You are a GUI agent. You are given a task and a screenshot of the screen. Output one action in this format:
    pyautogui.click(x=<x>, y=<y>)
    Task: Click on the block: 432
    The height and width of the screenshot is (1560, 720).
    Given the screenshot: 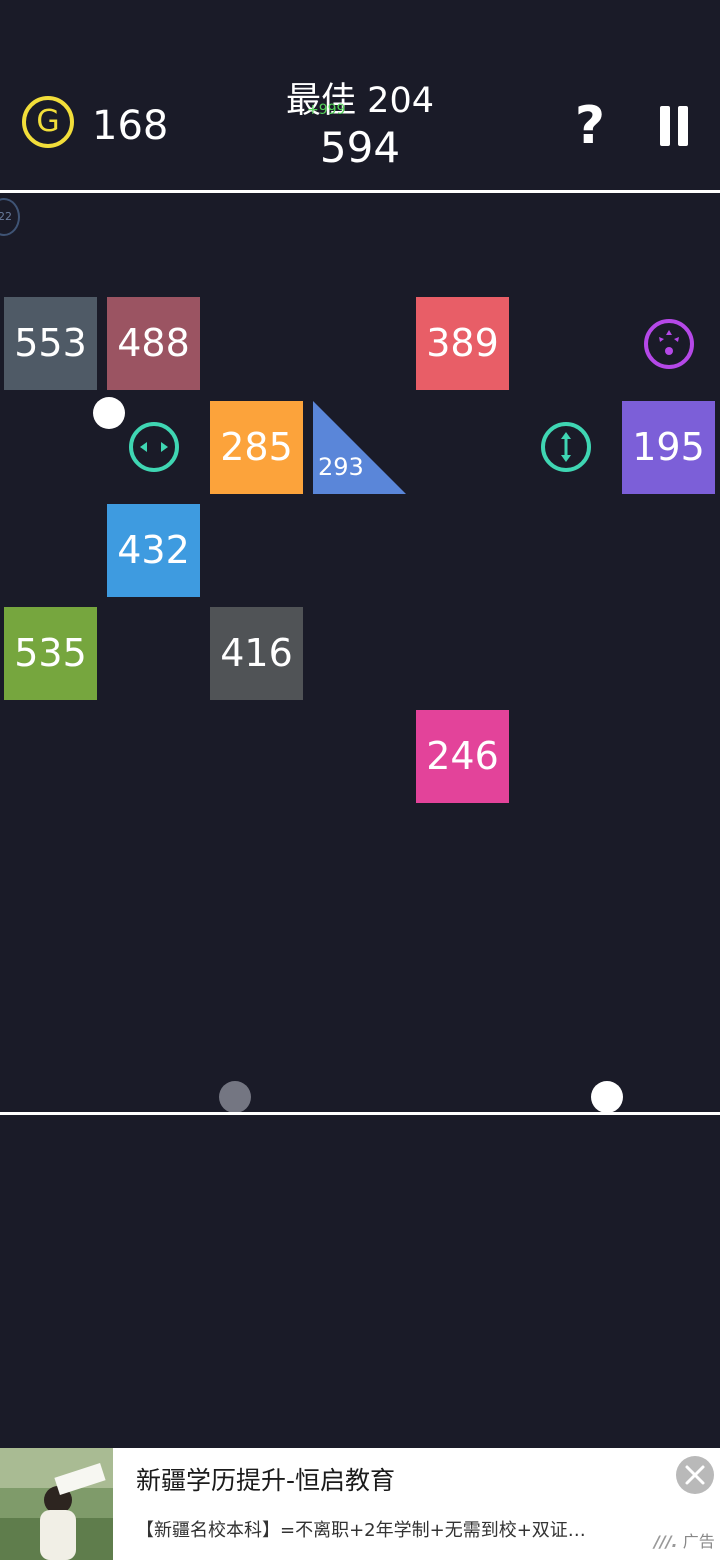 What is the action you would take?
    pyautogui.click(x=153, y=550)
    